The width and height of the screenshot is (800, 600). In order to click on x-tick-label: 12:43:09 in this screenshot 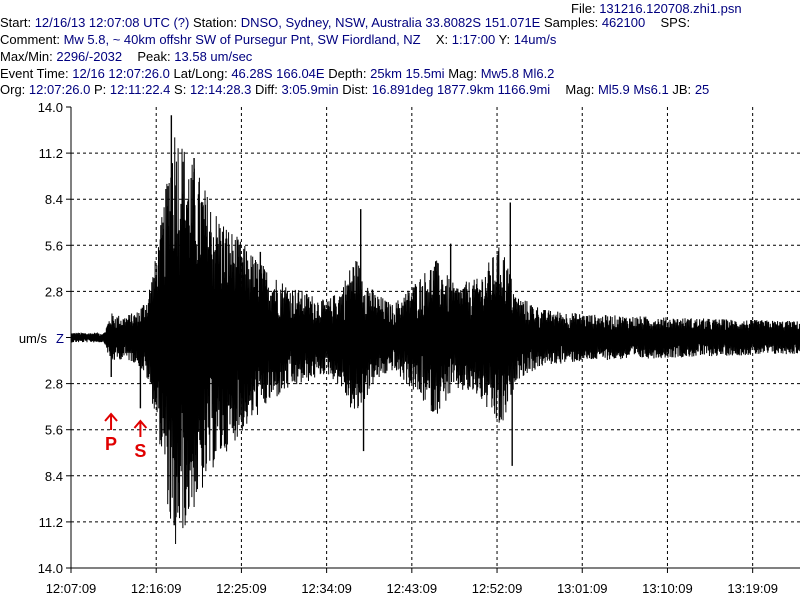, I will do `click(412, 588)`.